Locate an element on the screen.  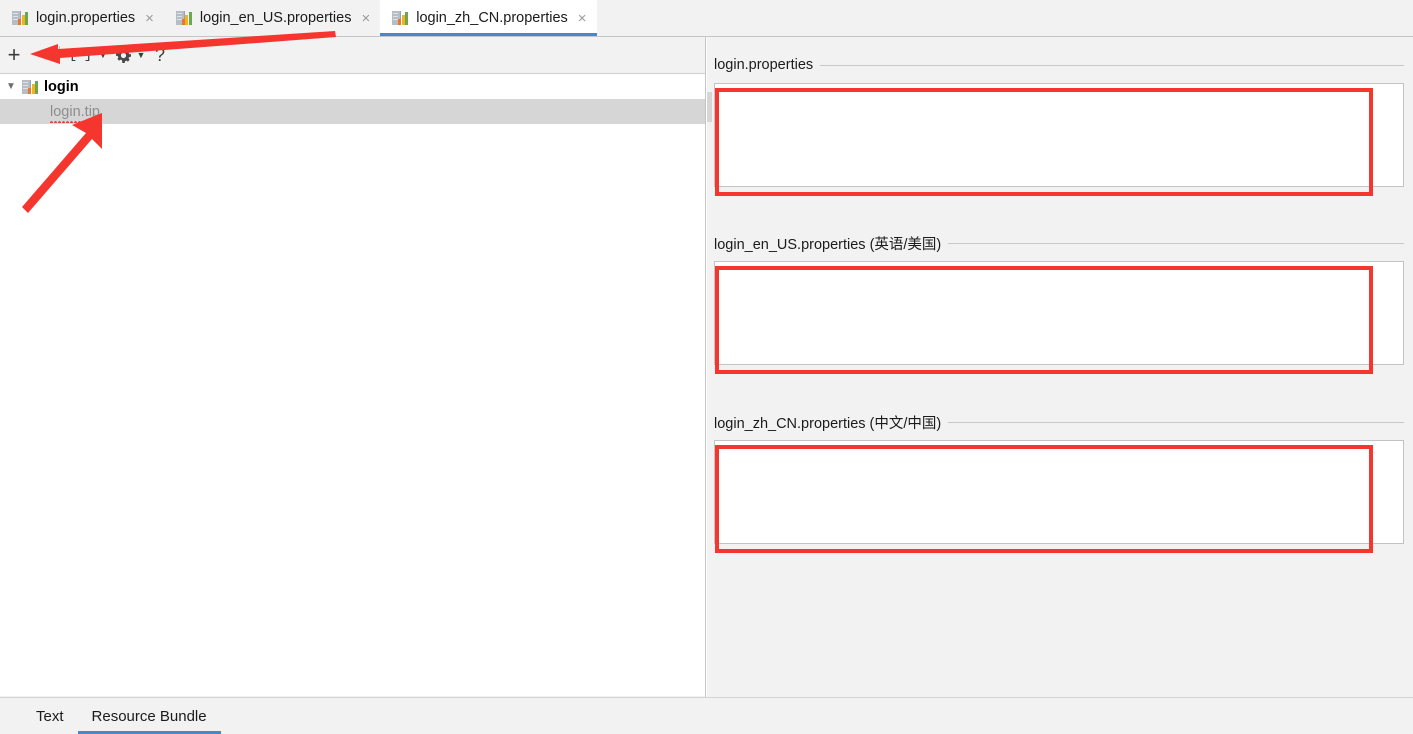
tree-row-root: ▼ login is located at coordinates (352, 86).